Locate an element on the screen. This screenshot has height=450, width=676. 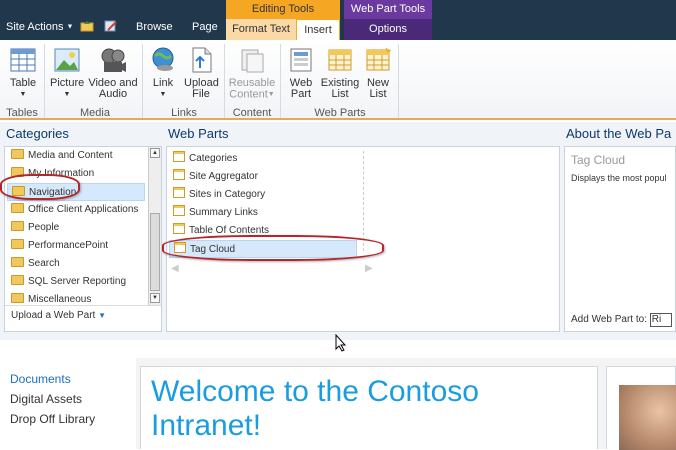
image-zone is located at coordinates (641, 408).